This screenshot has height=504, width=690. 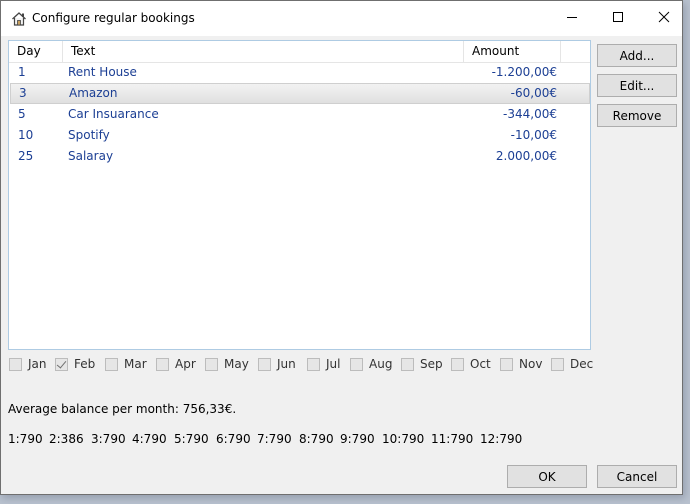 What do you see at coordinates (26, 156) in the screenshot?
I see `cell-day: 25` at bounding box center [26, 156].